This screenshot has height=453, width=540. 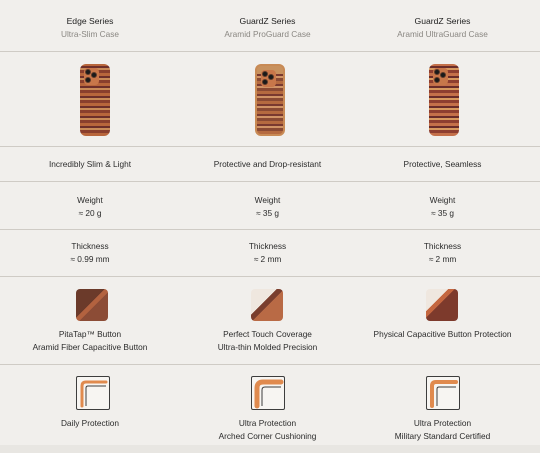 I want to click on tagline-cell: Incredibly Slim & Light, so click(x=90, y=164).